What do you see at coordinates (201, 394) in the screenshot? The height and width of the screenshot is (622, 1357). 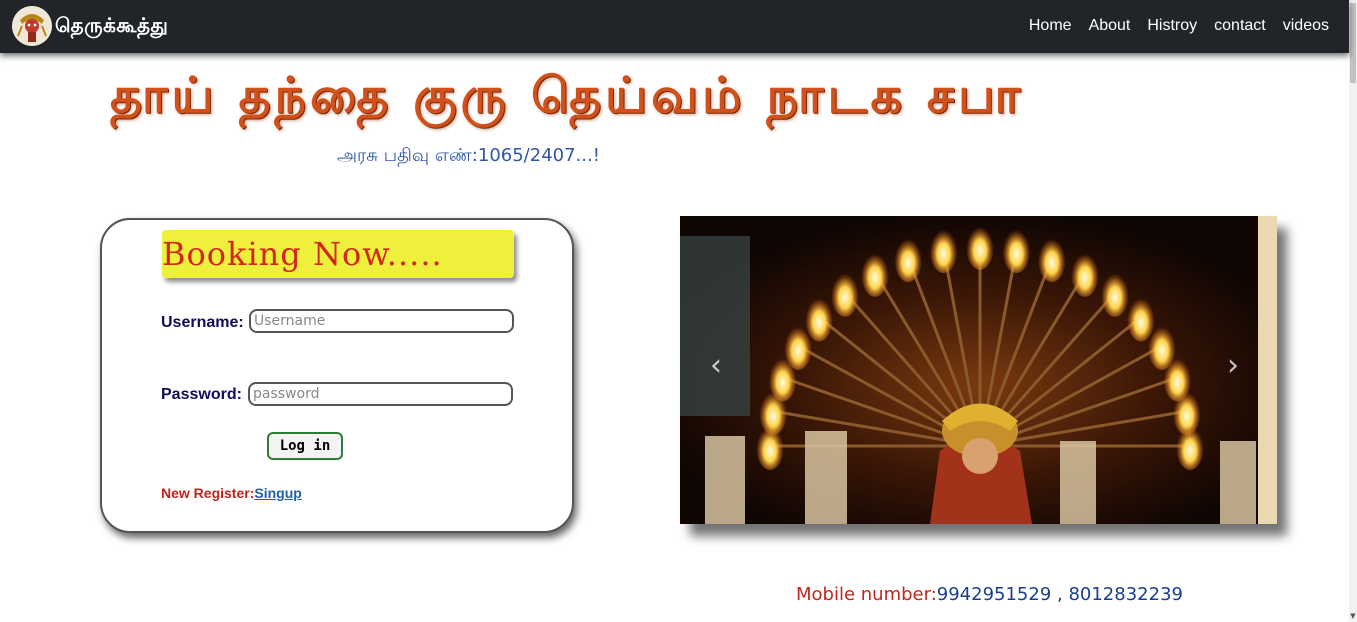 I see `password-label: Password:` at bounding box center [201, 394].